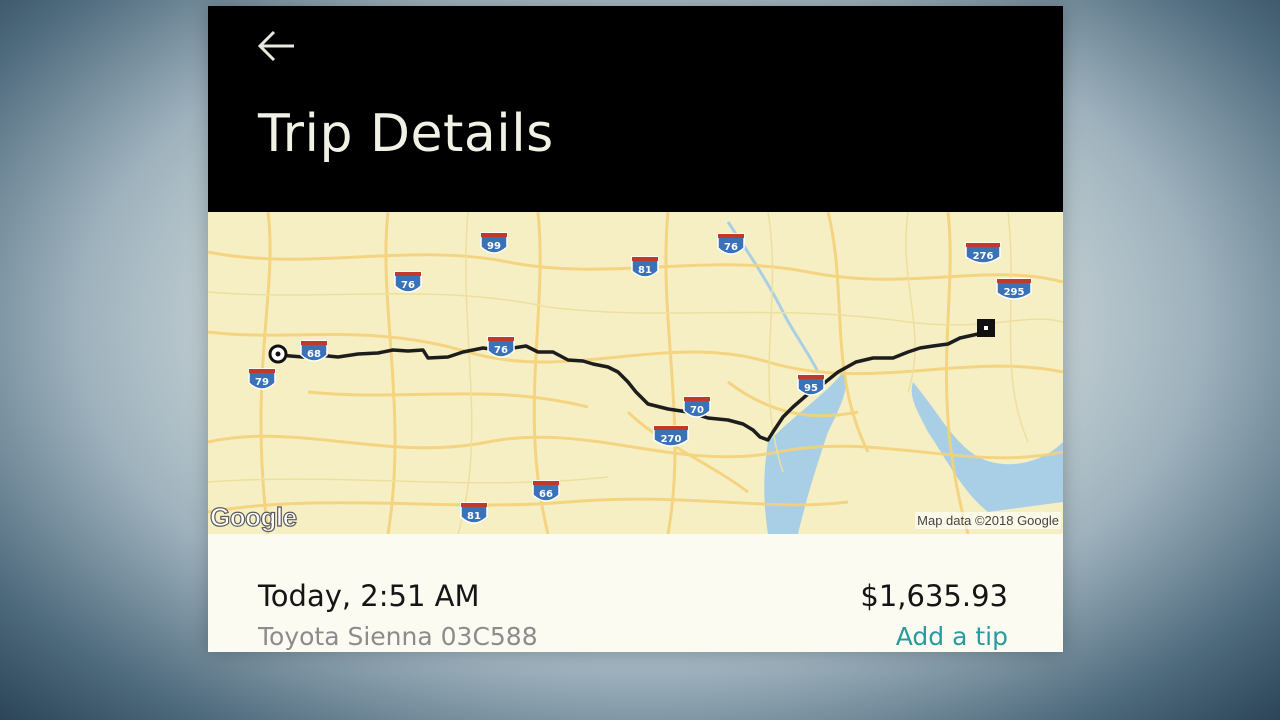 The width and height of the screenshot is (1280, 720). I want to click on svg-text: 295, so click(1014, 292).